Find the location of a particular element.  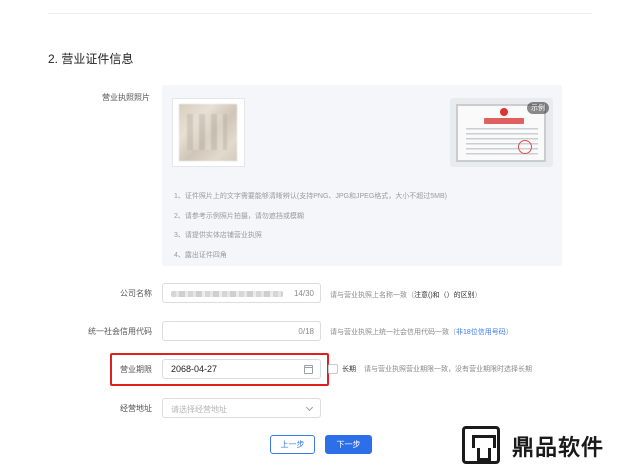

business-term-label: 营业期限 is located at coordinates (136, 369).